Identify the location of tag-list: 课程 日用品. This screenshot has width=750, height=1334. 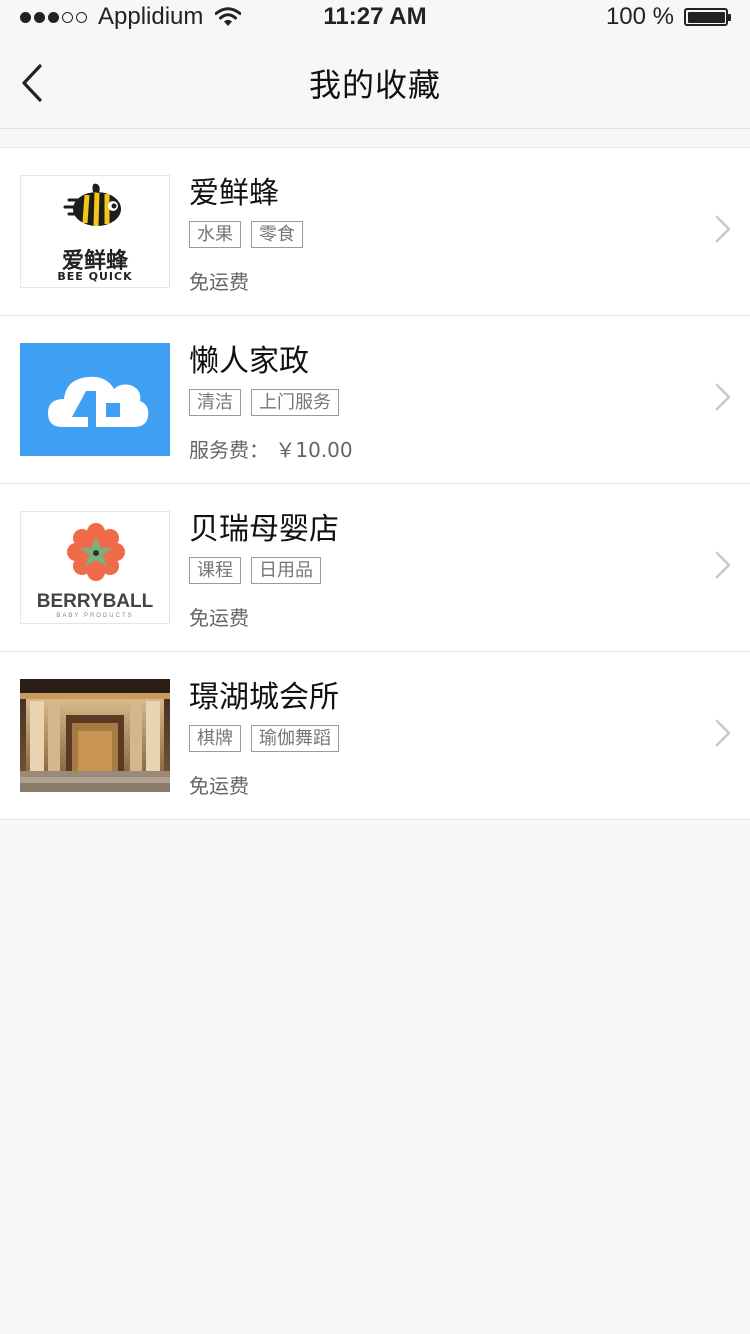
(260, 570).